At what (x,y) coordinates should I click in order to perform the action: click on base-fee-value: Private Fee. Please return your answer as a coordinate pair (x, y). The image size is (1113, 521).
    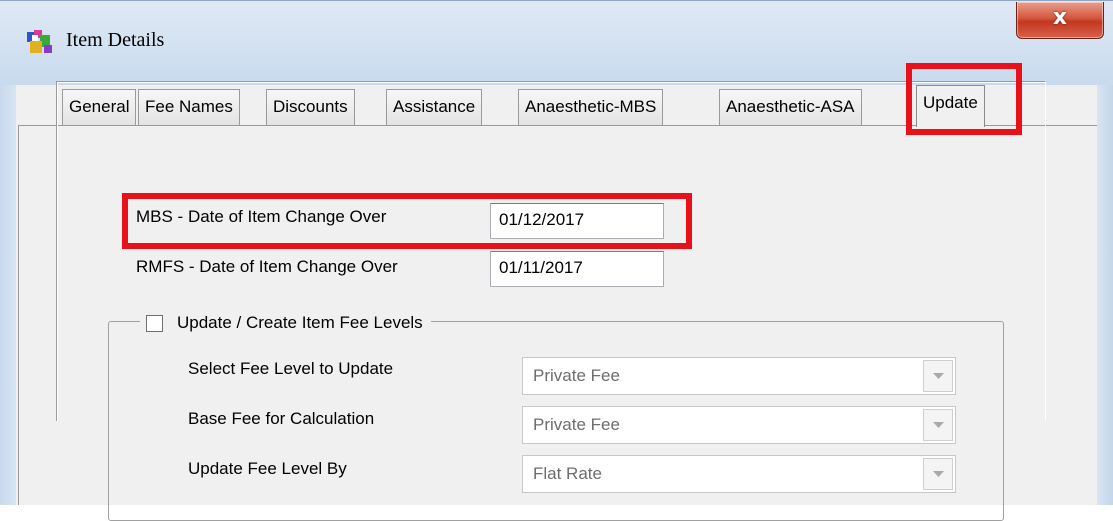
    Looking at the image, I should click on (576, 424).